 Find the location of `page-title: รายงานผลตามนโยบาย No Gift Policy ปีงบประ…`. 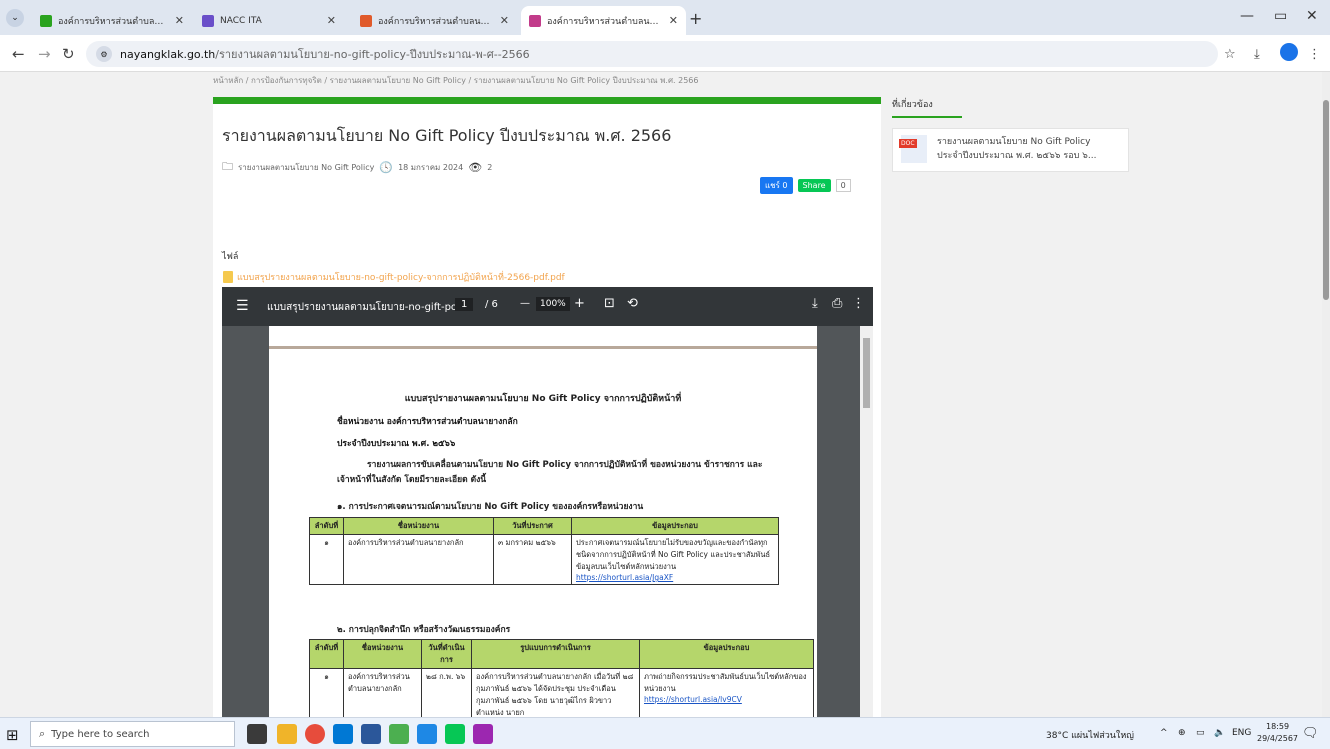

page-title: รายงานผลตามนโยบาย No Gift Policy ปีงบประ… is located at coordinates (447, 135).